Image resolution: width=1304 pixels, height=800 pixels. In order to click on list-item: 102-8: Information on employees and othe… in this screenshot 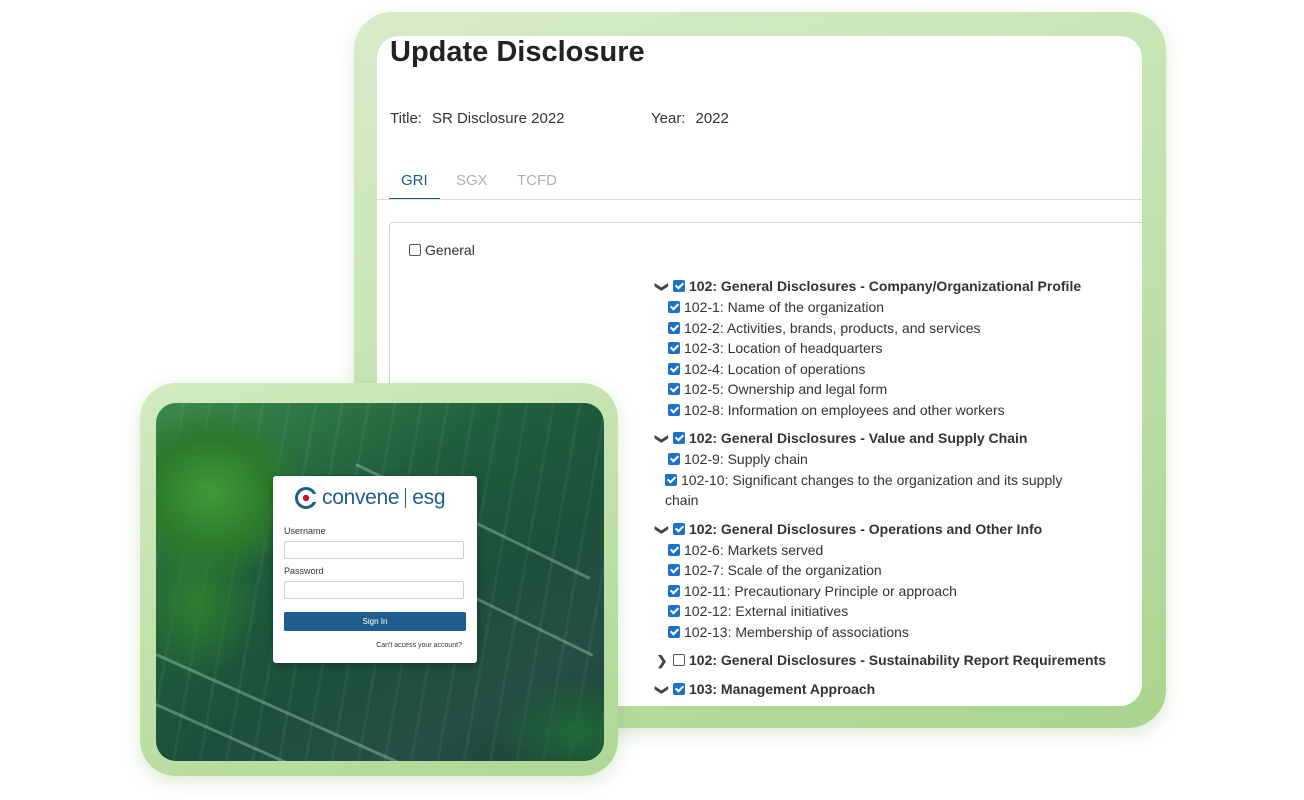, I will do `click(895, 410)`.